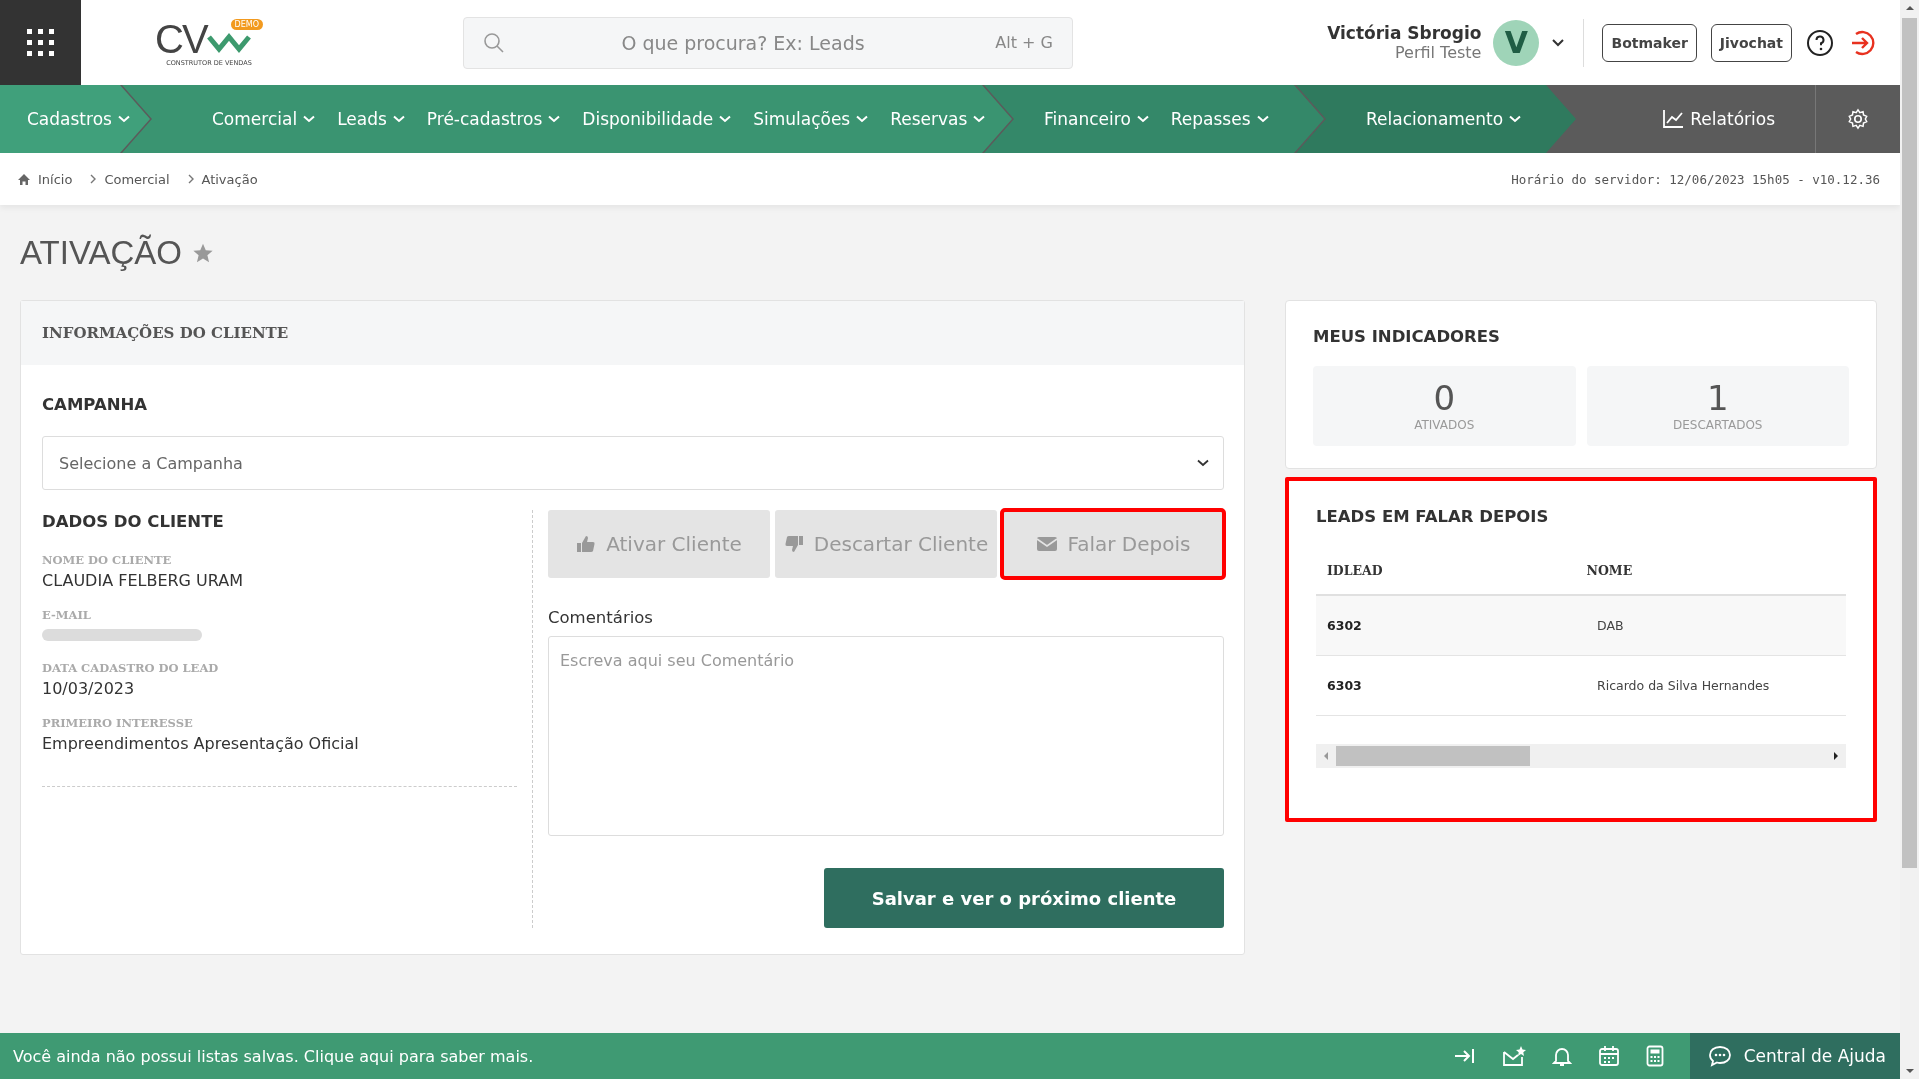  I want to click on home-icon, so click(24, 179).